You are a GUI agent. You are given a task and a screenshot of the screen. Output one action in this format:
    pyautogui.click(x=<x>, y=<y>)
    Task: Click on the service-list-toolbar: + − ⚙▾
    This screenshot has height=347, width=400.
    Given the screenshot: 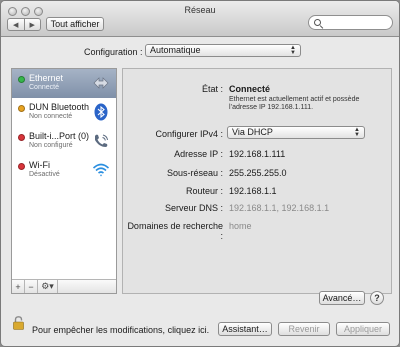 What is the action you would take?
    pyautogui.click(x=64, y=286)
    